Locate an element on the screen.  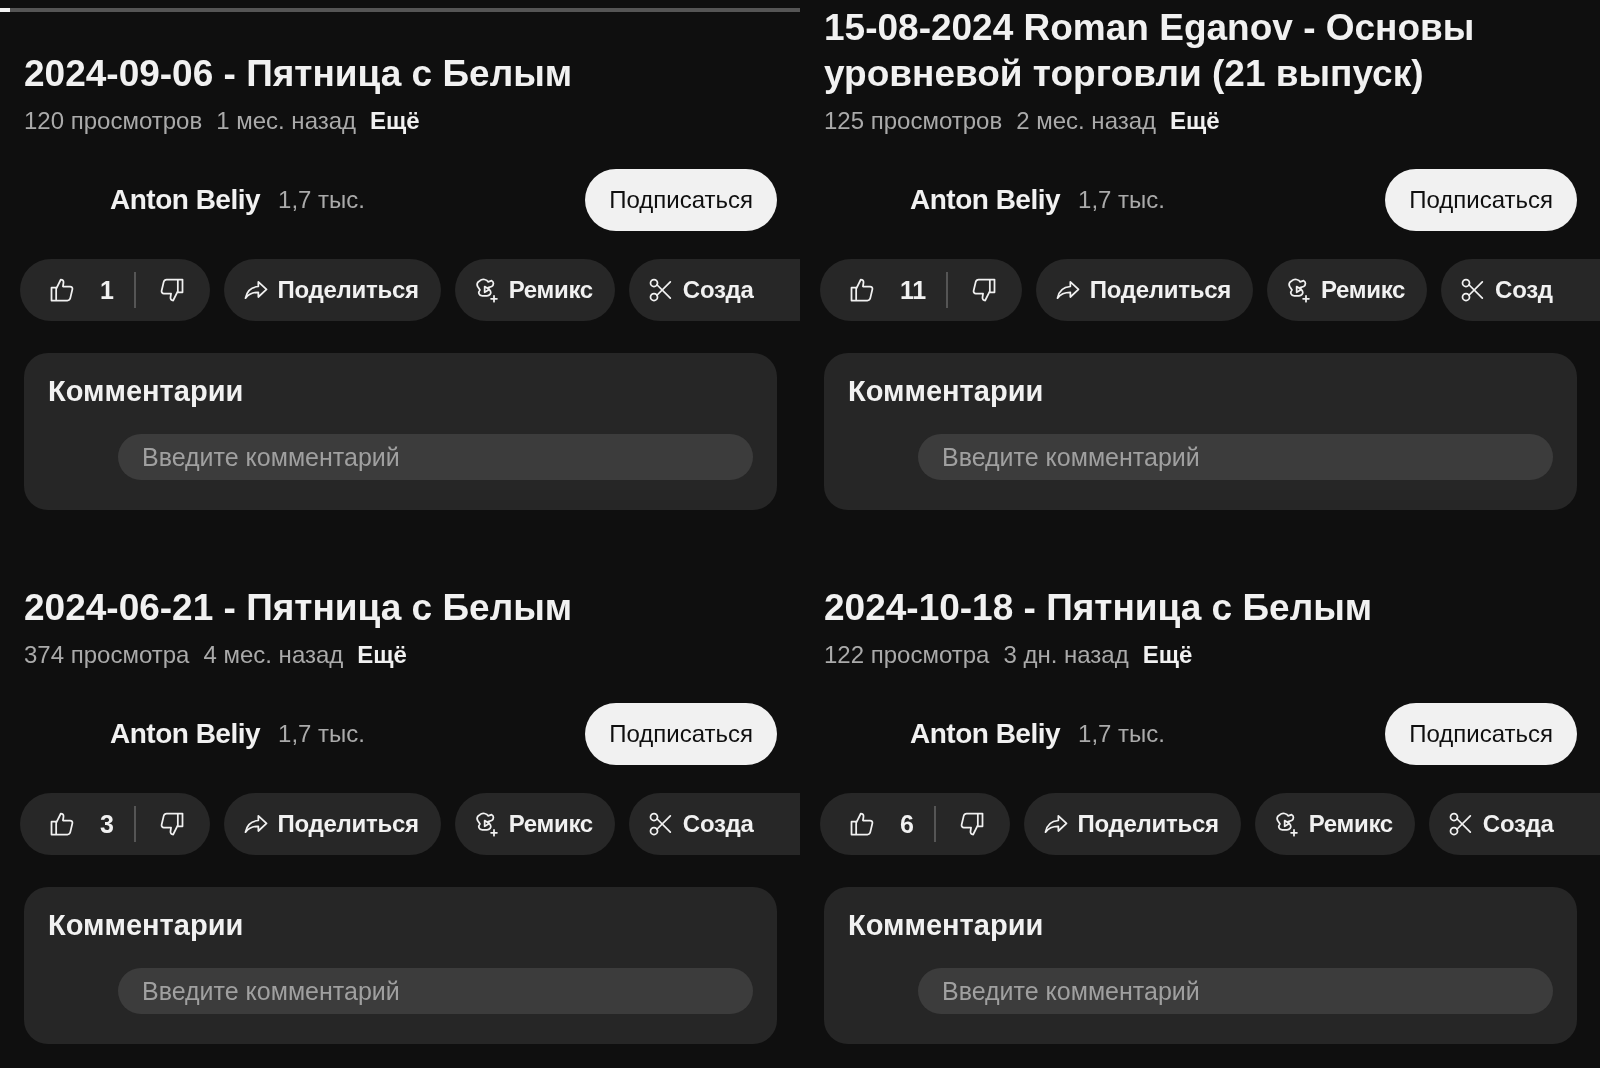
upload-age: 3 дн. назад is located at coordinates (1066, 655).